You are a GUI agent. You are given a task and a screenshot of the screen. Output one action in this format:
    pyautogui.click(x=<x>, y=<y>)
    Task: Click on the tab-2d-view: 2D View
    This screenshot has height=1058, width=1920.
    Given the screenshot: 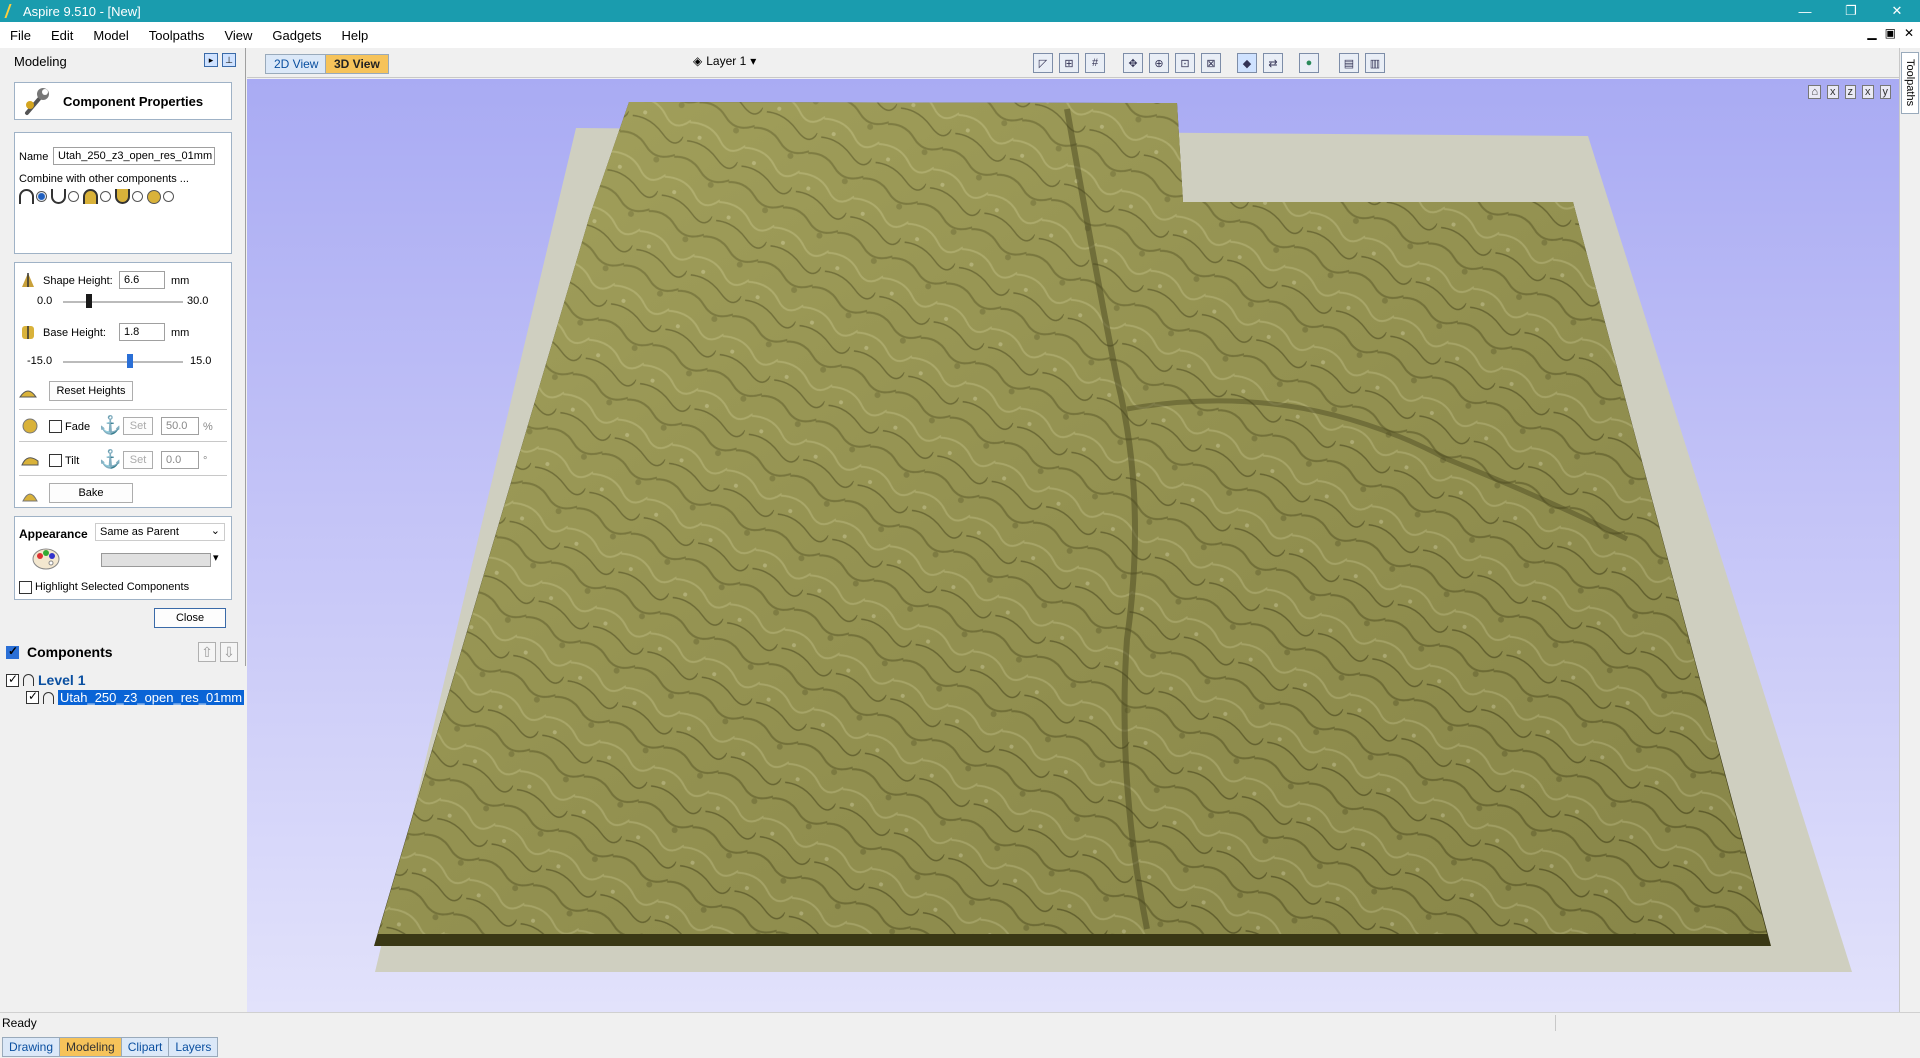 What is the action you would take?
    pyautogui.click(x=296, y=64)
    